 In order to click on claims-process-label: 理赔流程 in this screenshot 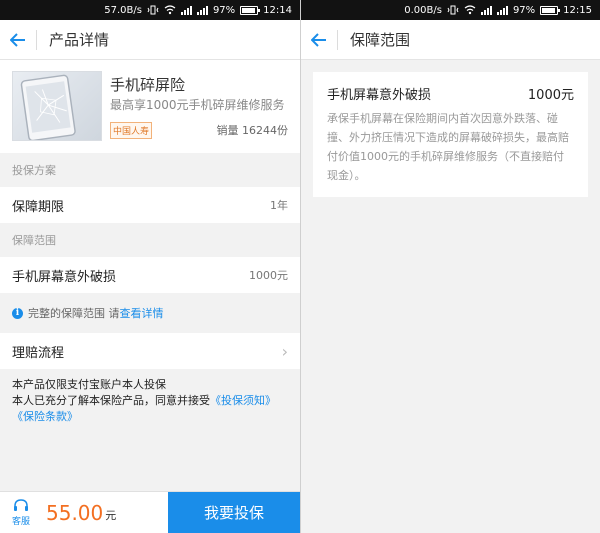, I will do `click(38, 353)`.